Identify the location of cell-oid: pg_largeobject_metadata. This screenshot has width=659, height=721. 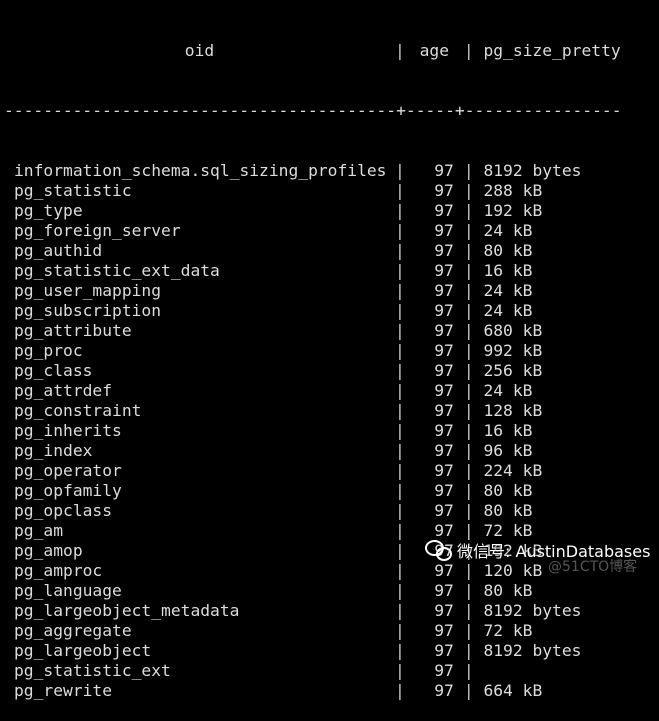
(127, 610).